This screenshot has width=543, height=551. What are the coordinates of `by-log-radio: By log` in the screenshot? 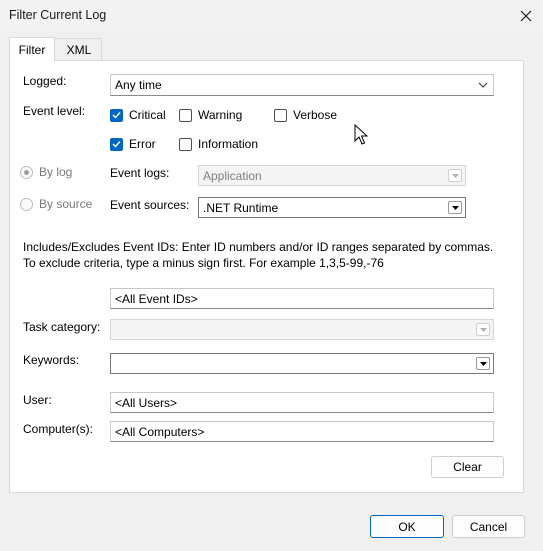 It's located at (46, 172).